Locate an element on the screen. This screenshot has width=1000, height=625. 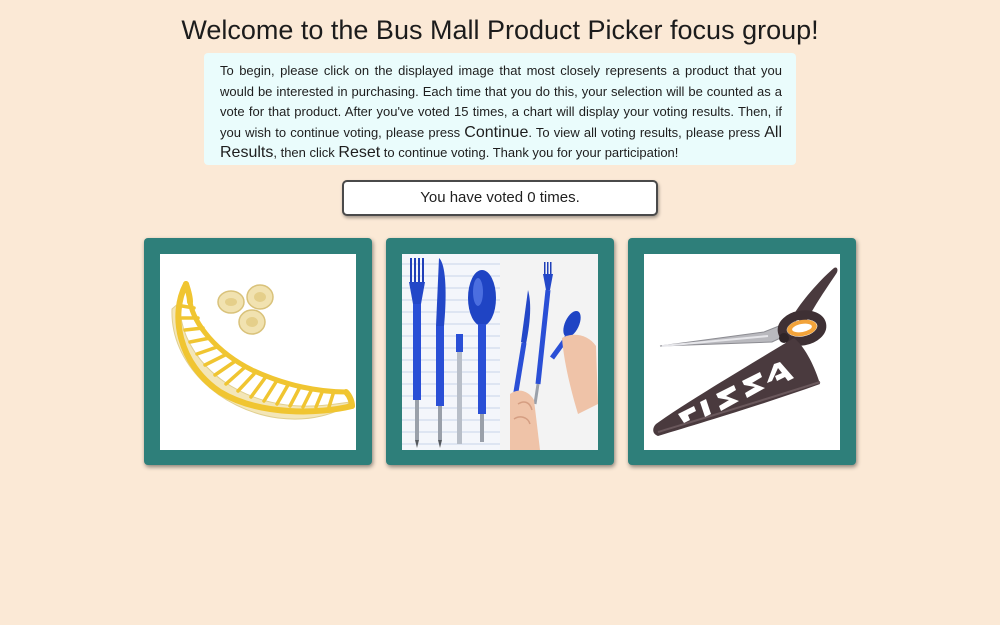
pizza-scissors-image is located at coordinates (742, 352).